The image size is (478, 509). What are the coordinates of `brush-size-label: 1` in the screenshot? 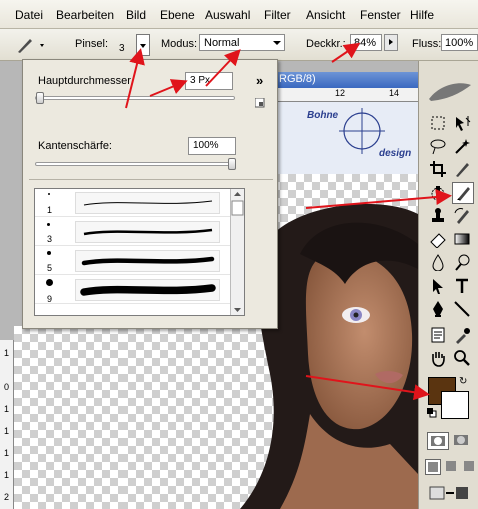 It's located at (50, 210).